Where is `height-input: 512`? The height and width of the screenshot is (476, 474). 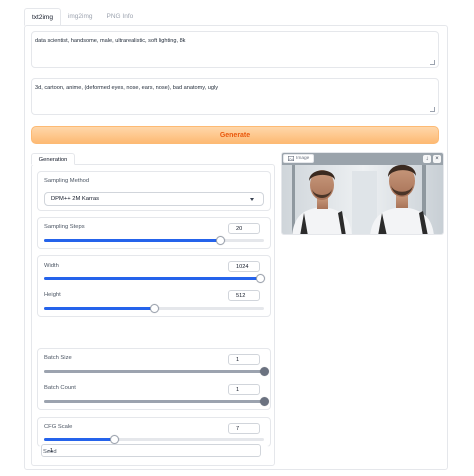 height-input: 512 is located at coordinates (244, 295).